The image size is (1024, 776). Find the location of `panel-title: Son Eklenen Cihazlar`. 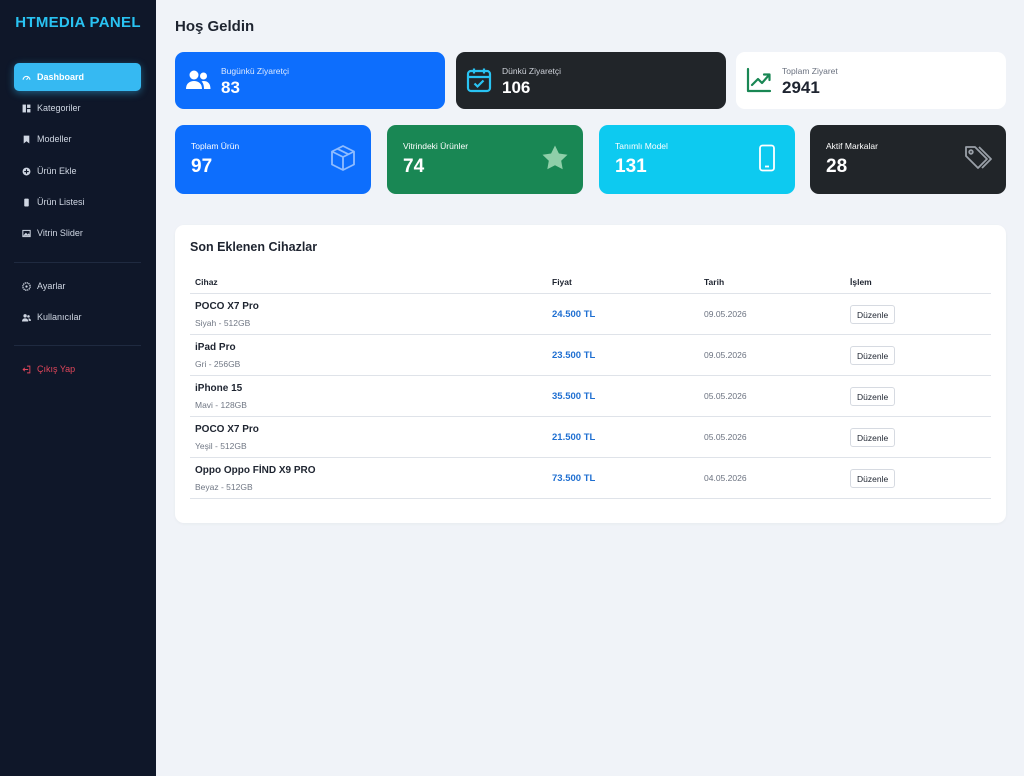

panel-title: Son Eklenen Cihazlar is located at coordinates (254, 247).